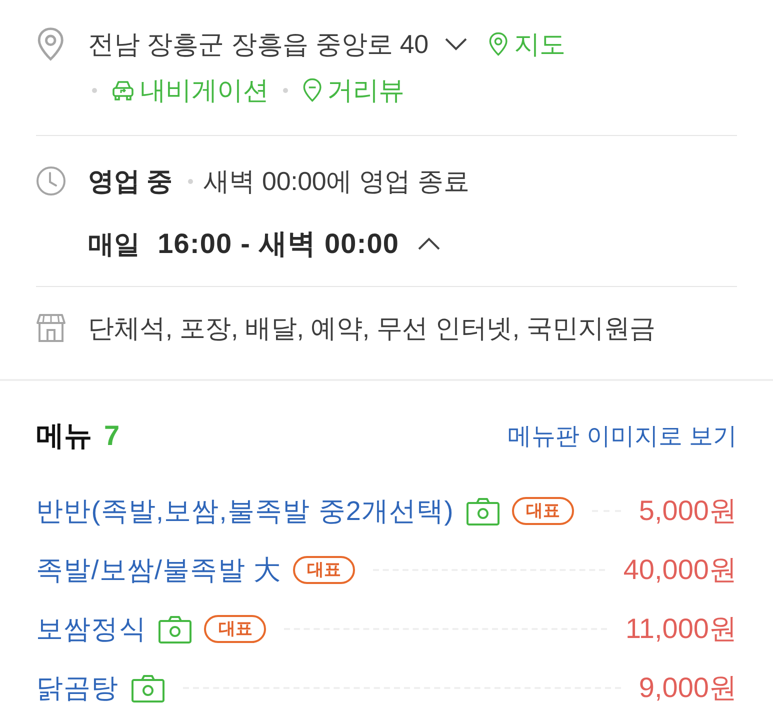 The width and height of the screenshot is (773, 720). Describe the element at coordinates (123, 90) in the screenshot. I see `car-icon` at that location.